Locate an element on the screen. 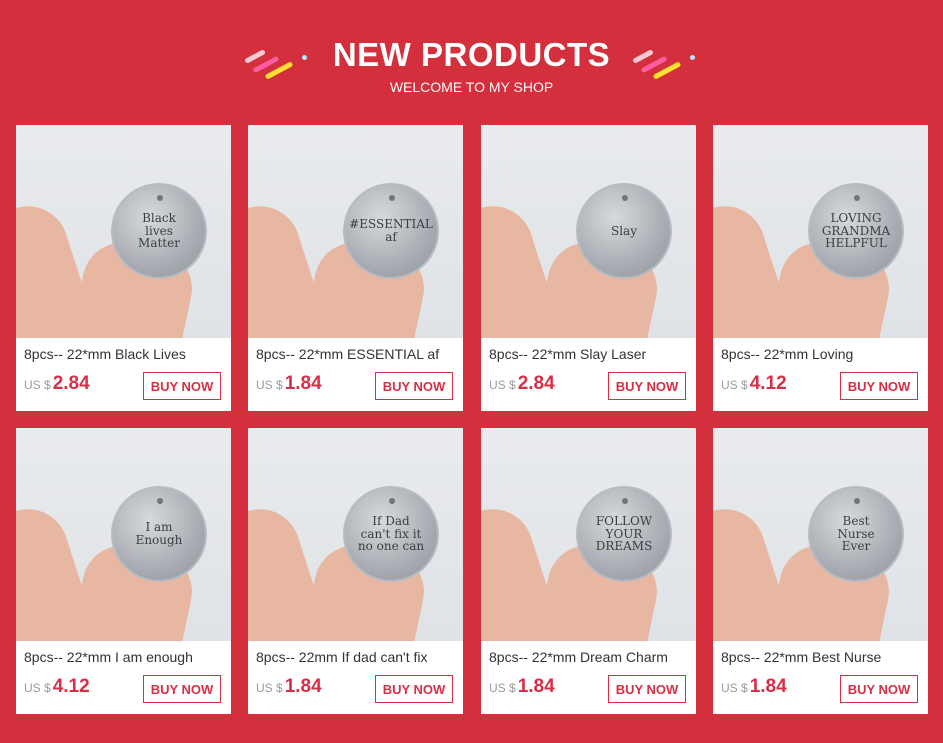 This screenshot has width=943, height=743. charm-pendant-image: #ESSENTIAL af is located at coordinates (391, 231).